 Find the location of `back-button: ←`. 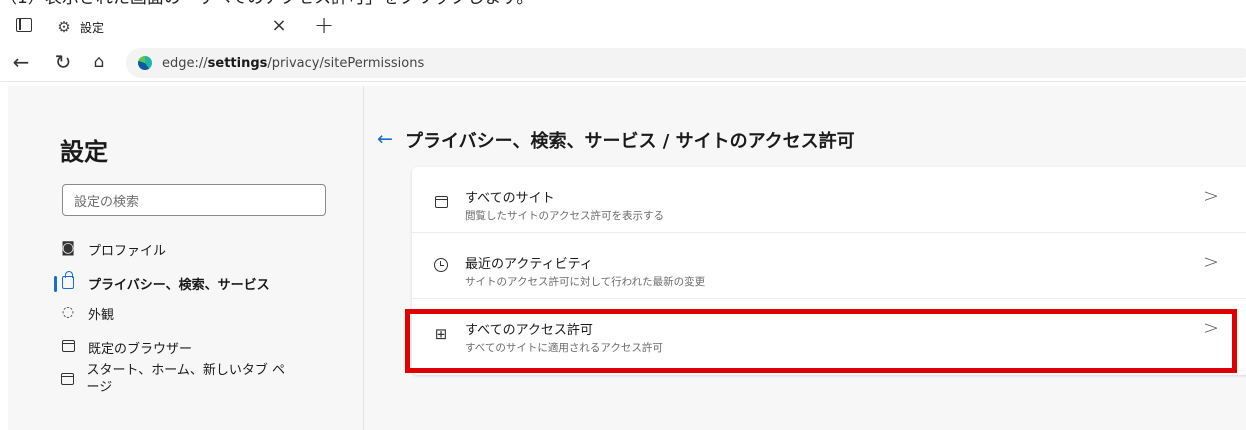

back-button: ← is located at coordinates (21, 62).